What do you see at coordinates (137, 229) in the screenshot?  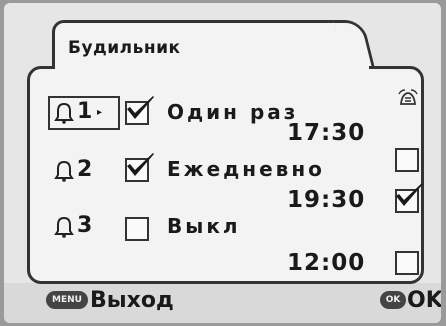 I see `alarm-3-enable-checkbox` at bounding box center [137, 229].